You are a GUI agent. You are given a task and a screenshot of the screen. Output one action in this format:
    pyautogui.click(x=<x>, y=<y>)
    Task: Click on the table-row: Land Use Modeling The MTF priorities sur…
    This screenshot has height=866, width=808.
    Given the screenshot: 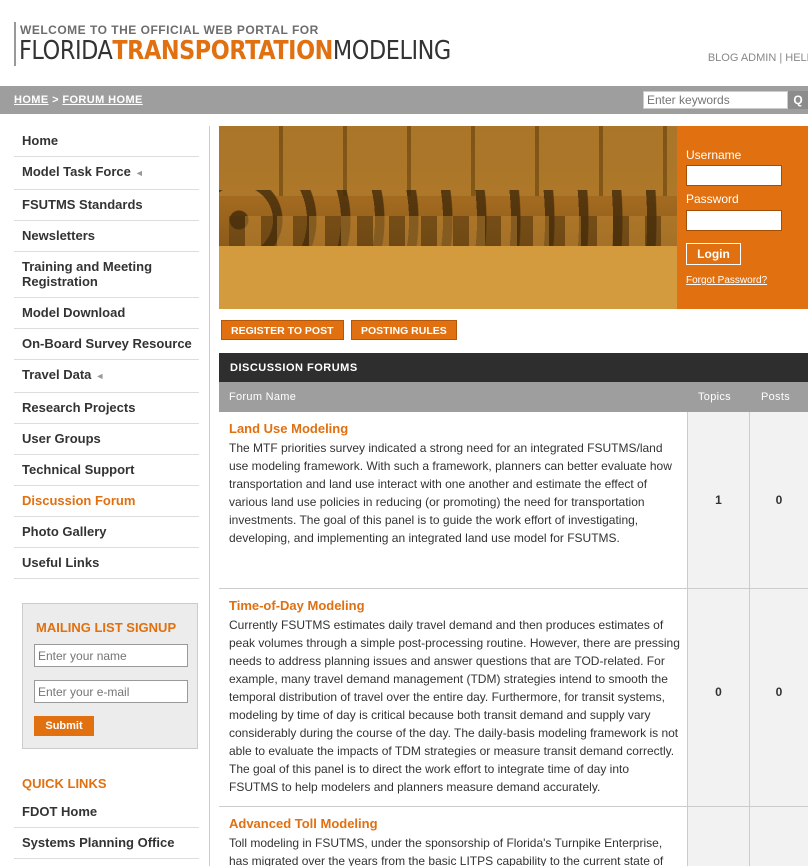 What is the action you would take?
    pyautogui.click(x=513, y=500)
    